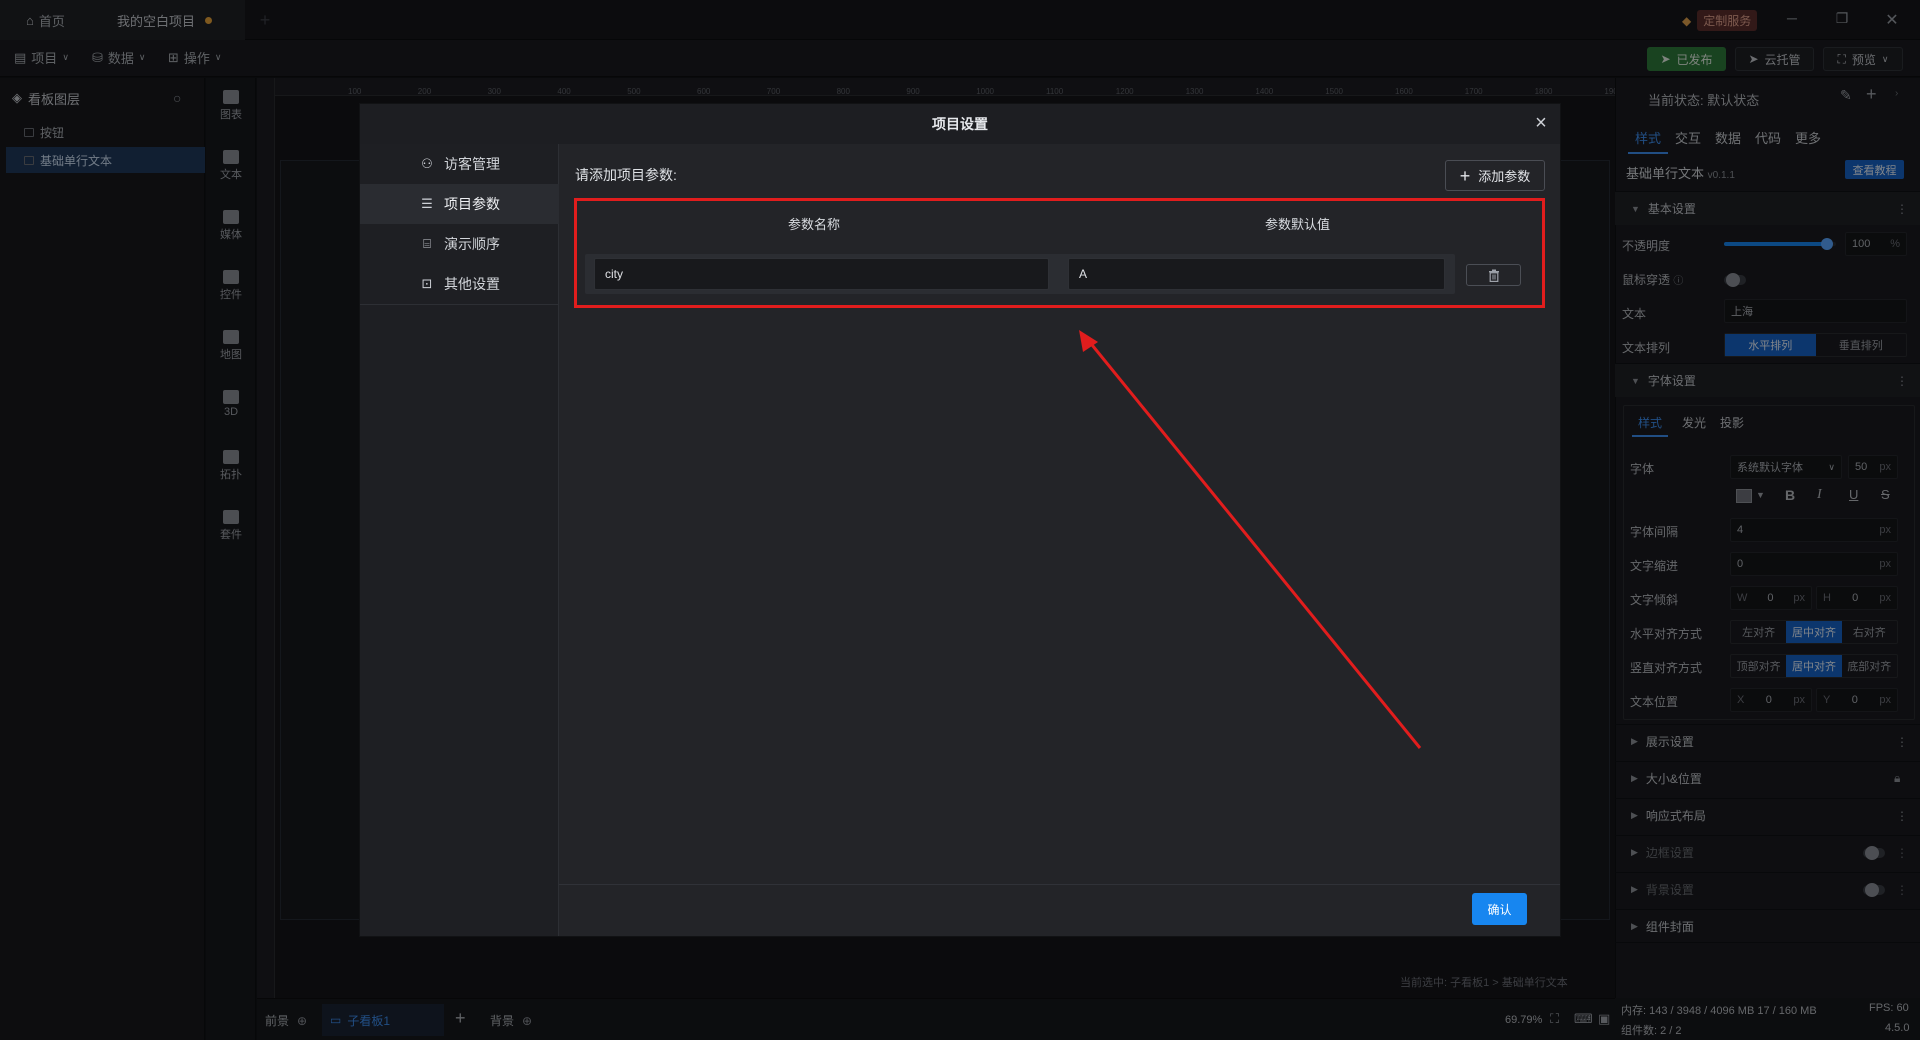  What do you see at coordinates (1499, 909) in the screenshot?
I see `confirm-button: 确认` at bounding box center [1499, 909].